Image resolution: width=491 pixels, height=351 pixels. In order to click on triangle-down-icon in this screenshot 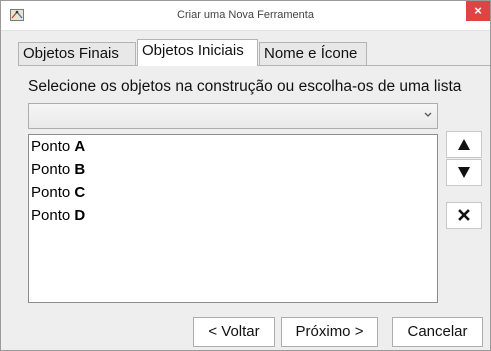, I will do `click(464, 172)`.